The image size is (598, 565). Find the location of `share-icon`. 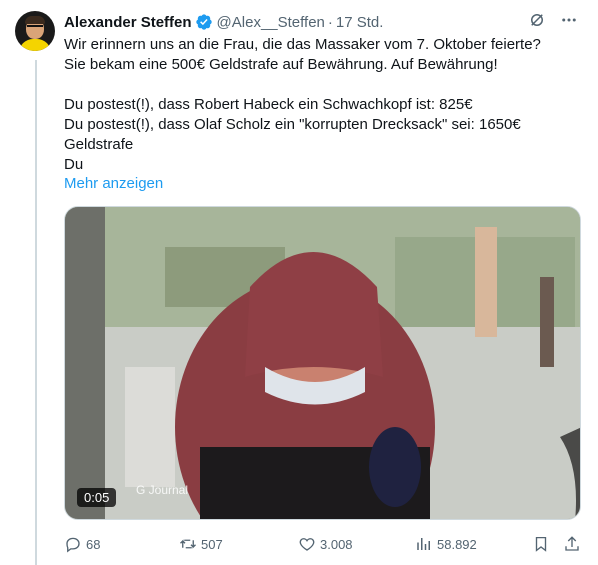

share-icon is located at coordinates (572, 544).